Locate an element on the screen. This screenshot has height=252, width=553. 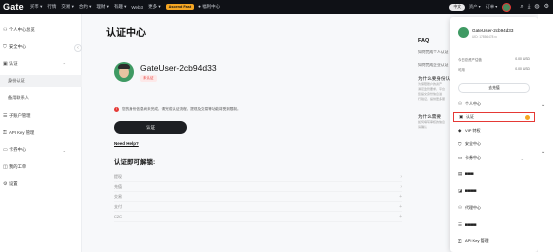
sidebar-item-label: 我的工单 is located at coordinates (18, 166).